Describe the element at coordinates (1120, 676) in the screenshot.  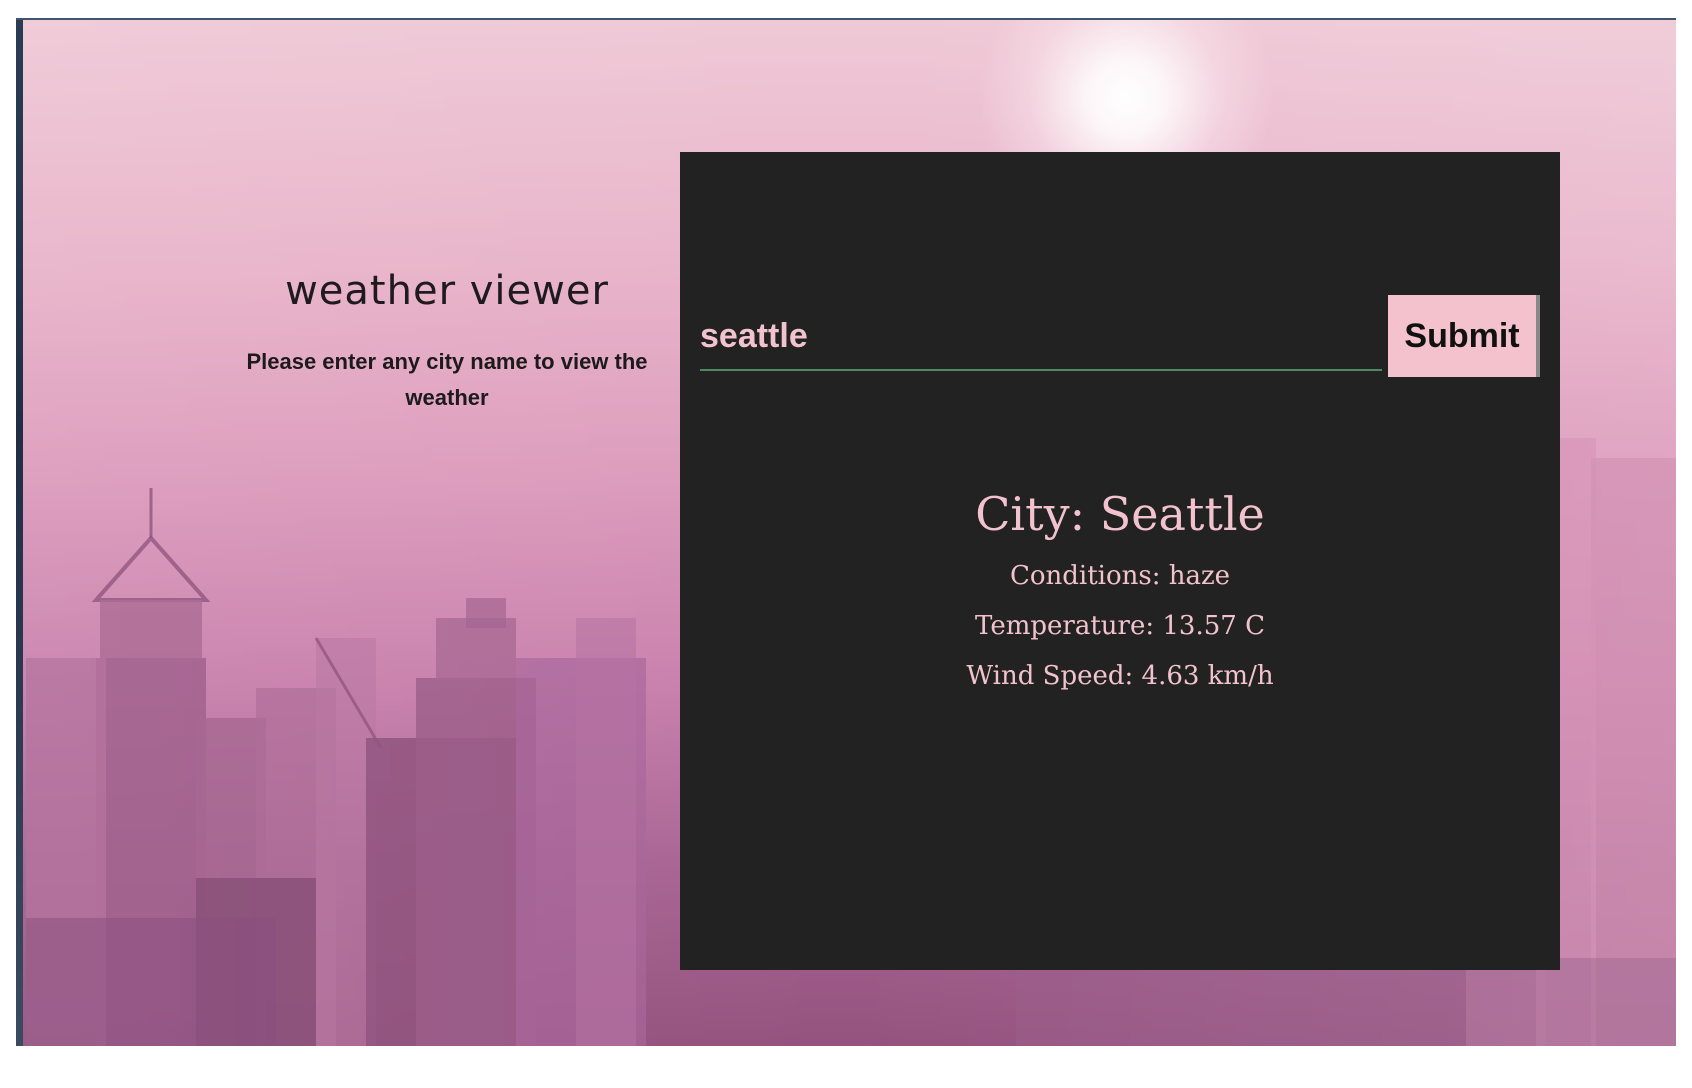
I see `wind-speed-text: Wind Speed: 4.63 km/h` at that location.